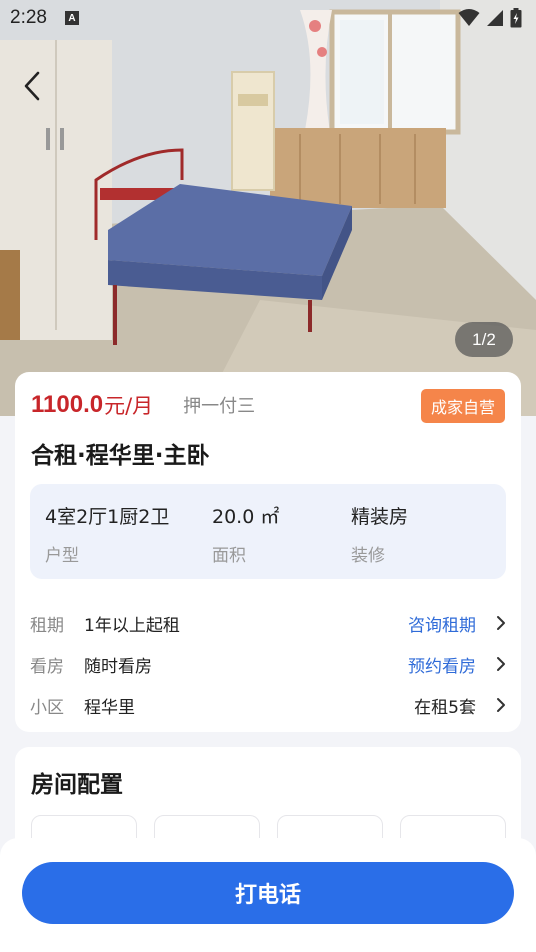  I want to click on image-counter: 1/2, so click(484, 339).